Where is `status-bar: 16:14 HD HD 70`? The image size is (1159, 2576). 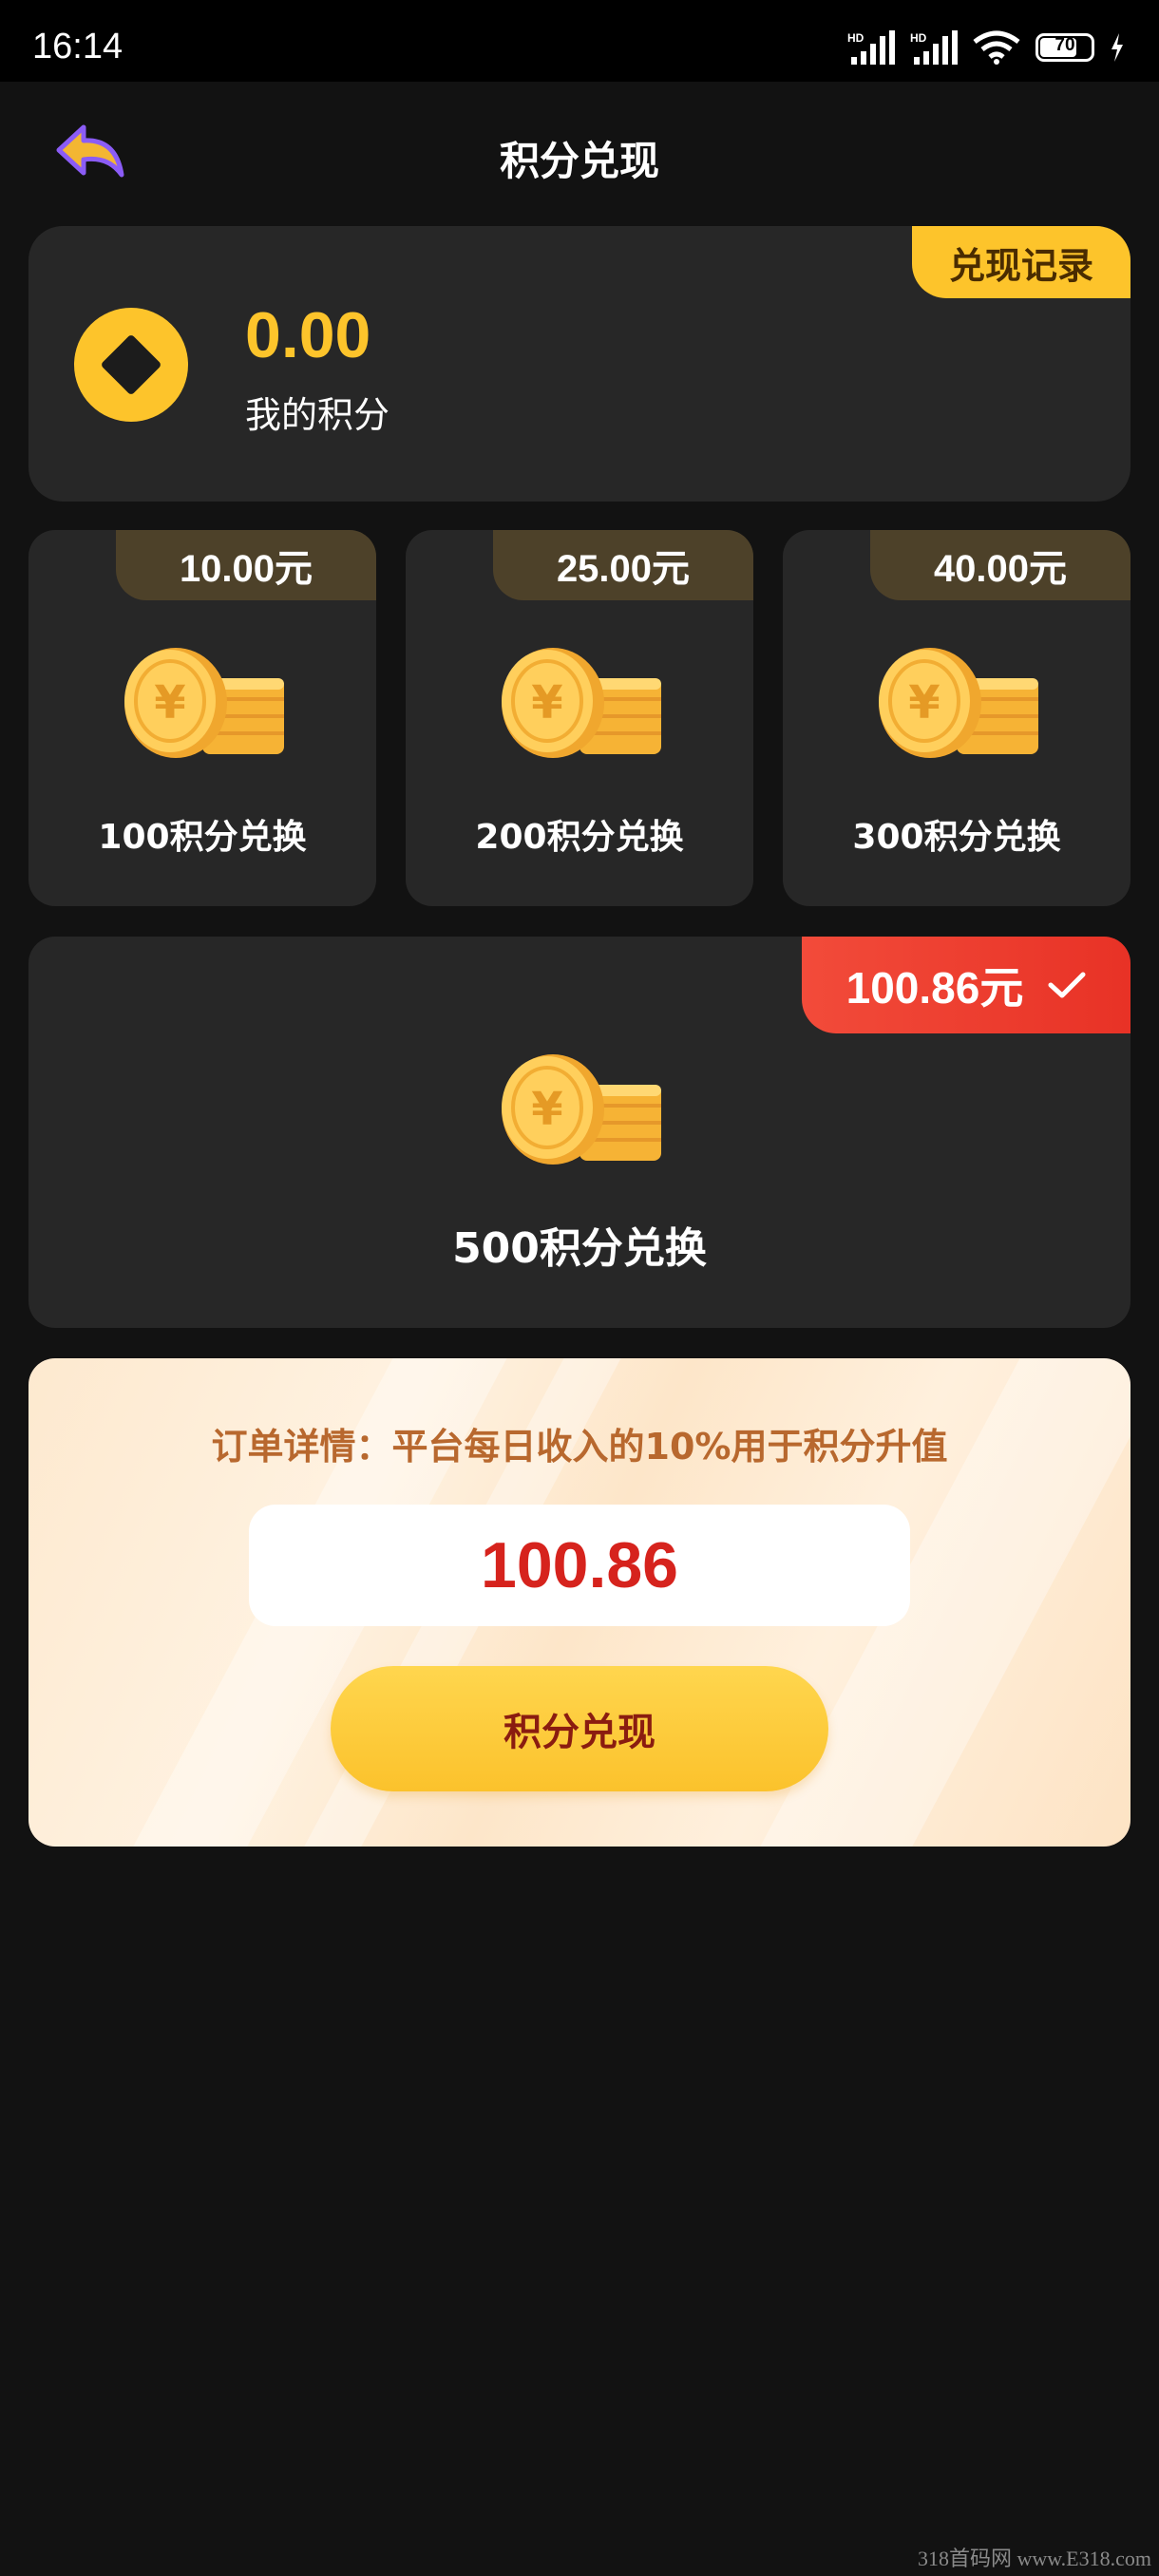
status-bar: 16:14 HD HD 70 is located at coordinates (579, 41).